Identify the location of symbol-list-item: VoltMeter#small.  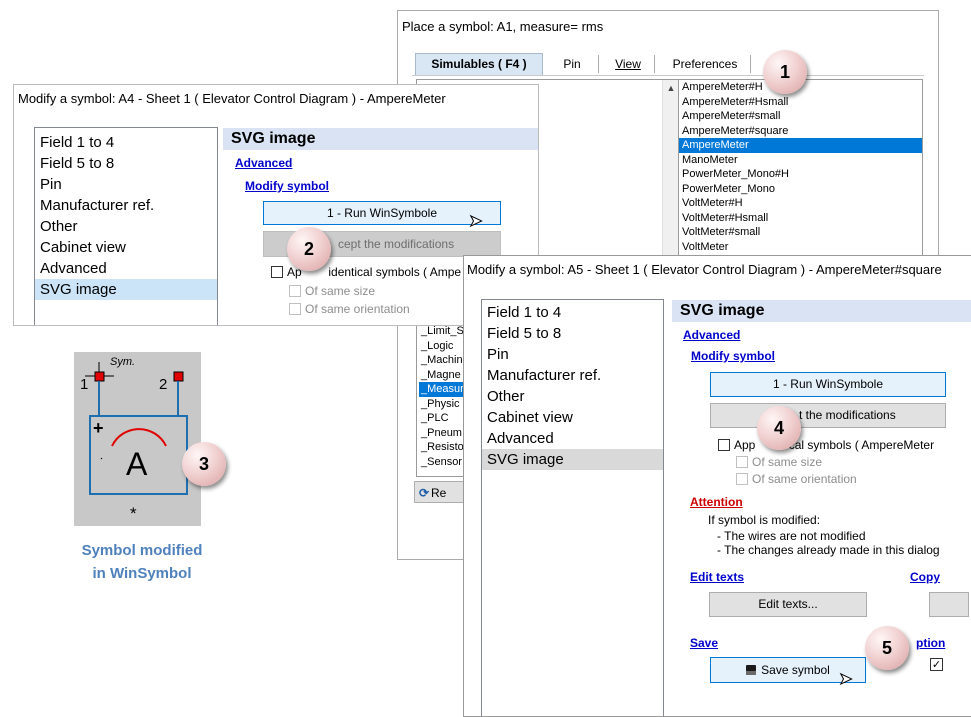
(800, 232).